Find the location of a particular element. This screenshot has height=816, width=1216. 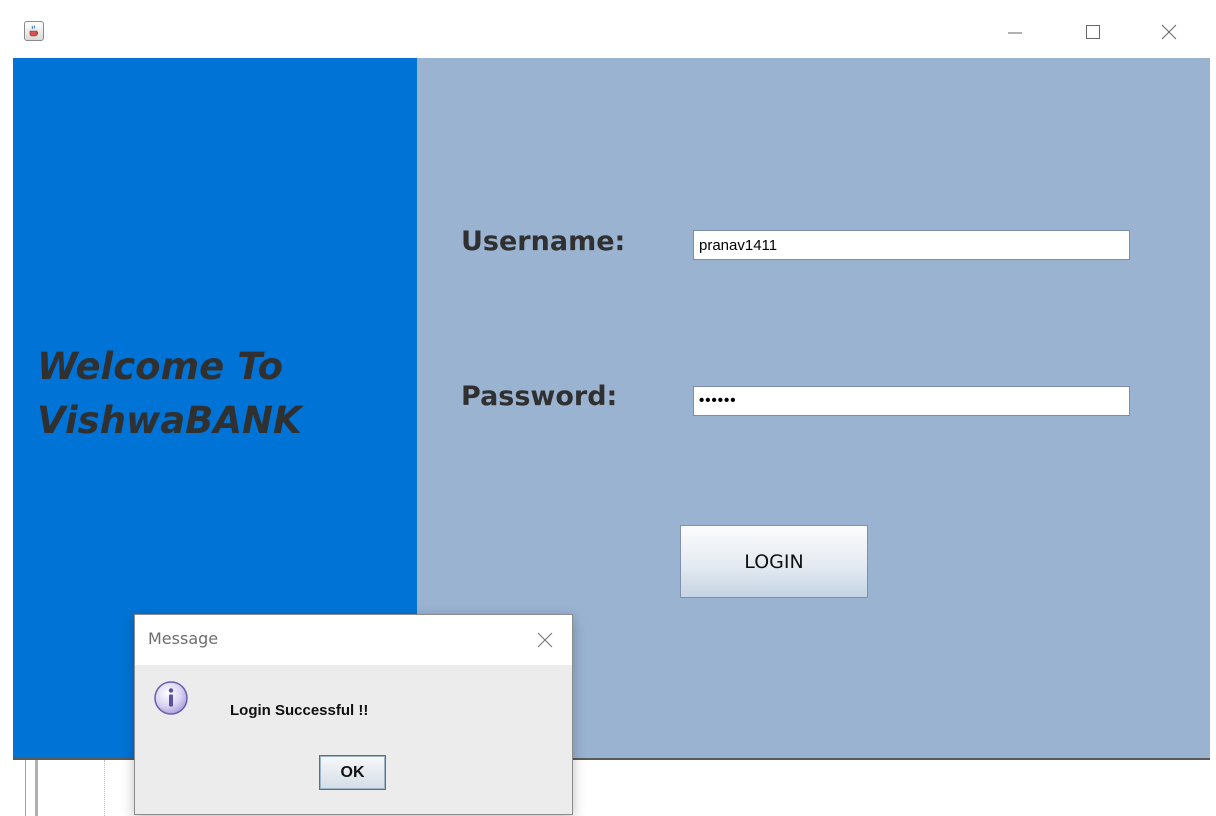

welcome-line-2: VishwaBANK is located at coordinates (169, 420).